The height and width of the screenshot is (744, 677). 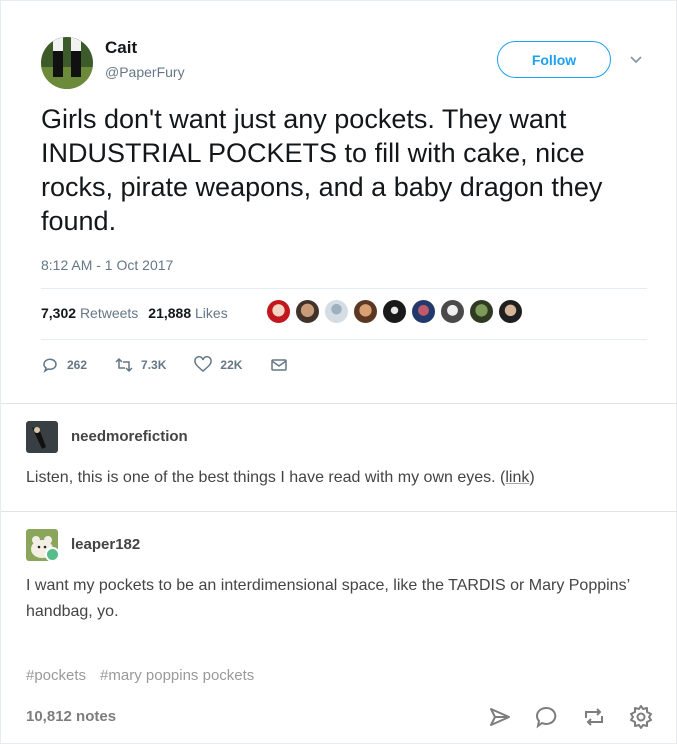 What do you see at coordinates (554, 59) in the screenshot?
I see `follow-button: Follow` at bounding box center [554, 59].